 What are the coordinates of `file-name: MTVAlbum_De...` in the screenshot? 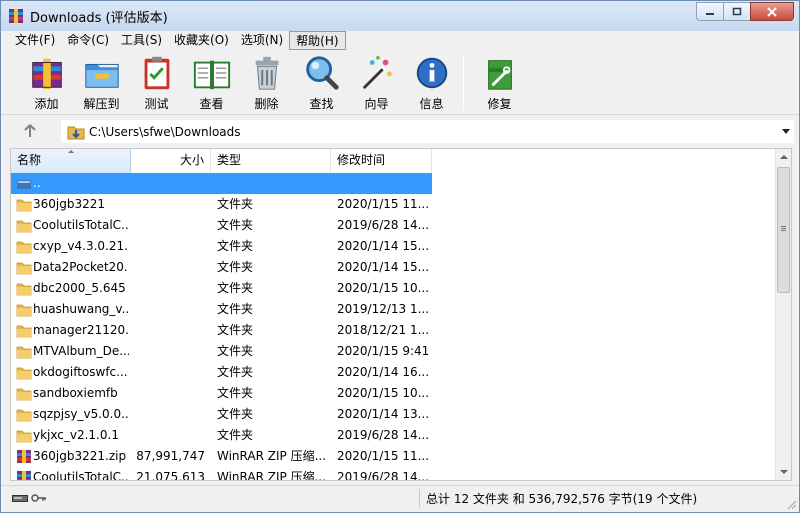 It's located at (81, 351).